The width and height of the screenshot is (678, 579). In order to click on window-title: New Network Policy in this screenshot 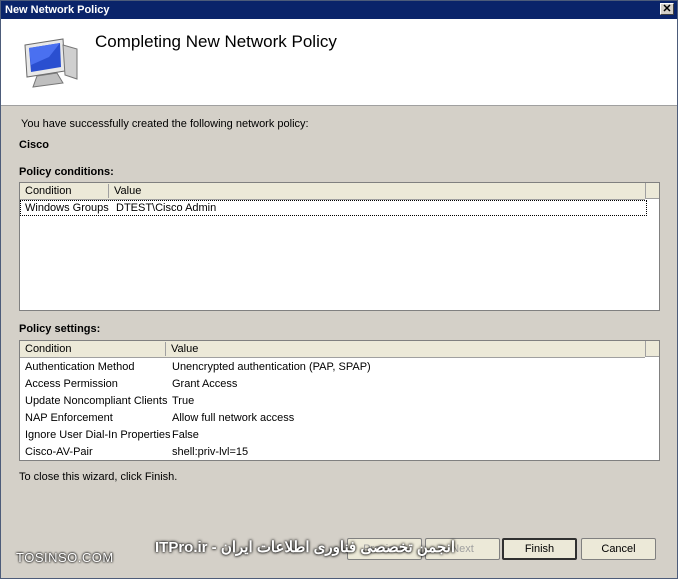, I will do `click(57, 10)`.